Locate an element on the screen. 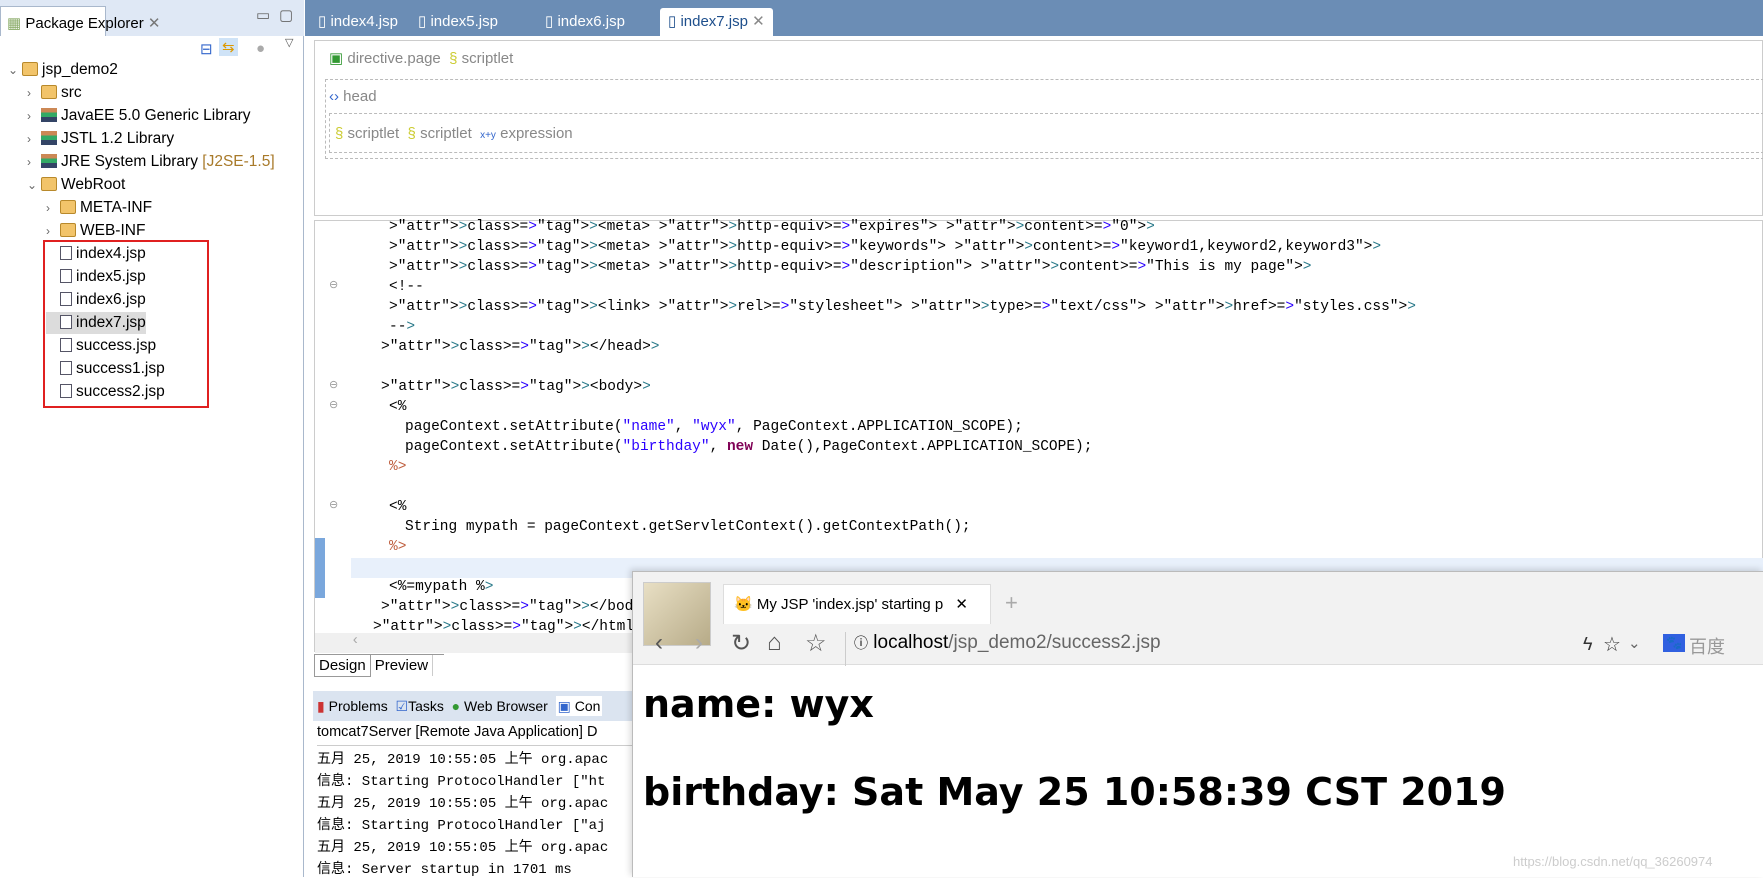 This screenshot has width=1763, height=878. close-tab-icon: ✕ is located at coordinates (961, 604).